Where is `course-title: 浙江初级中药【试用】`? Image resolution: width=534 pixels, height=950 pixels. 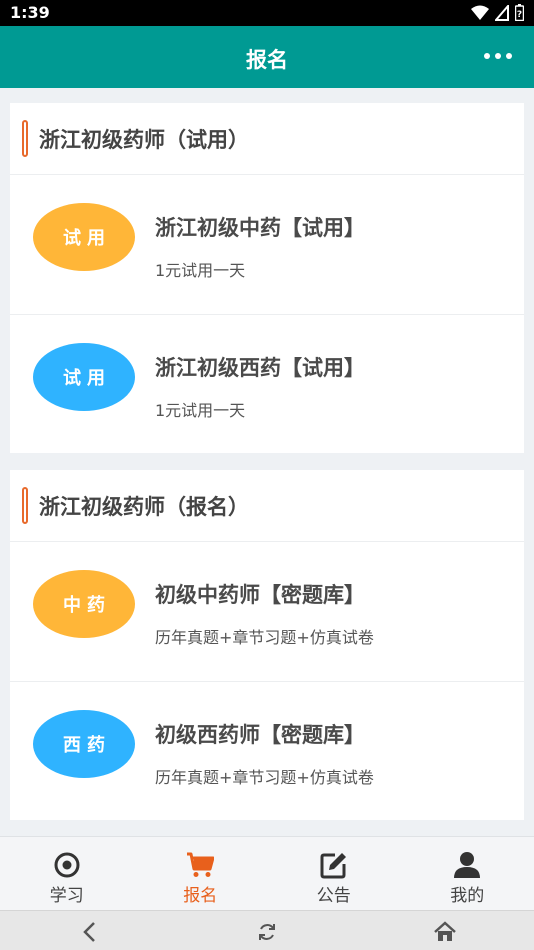 course-title: 浙江初级中药【试用】 is located at coordinates (260, 228).